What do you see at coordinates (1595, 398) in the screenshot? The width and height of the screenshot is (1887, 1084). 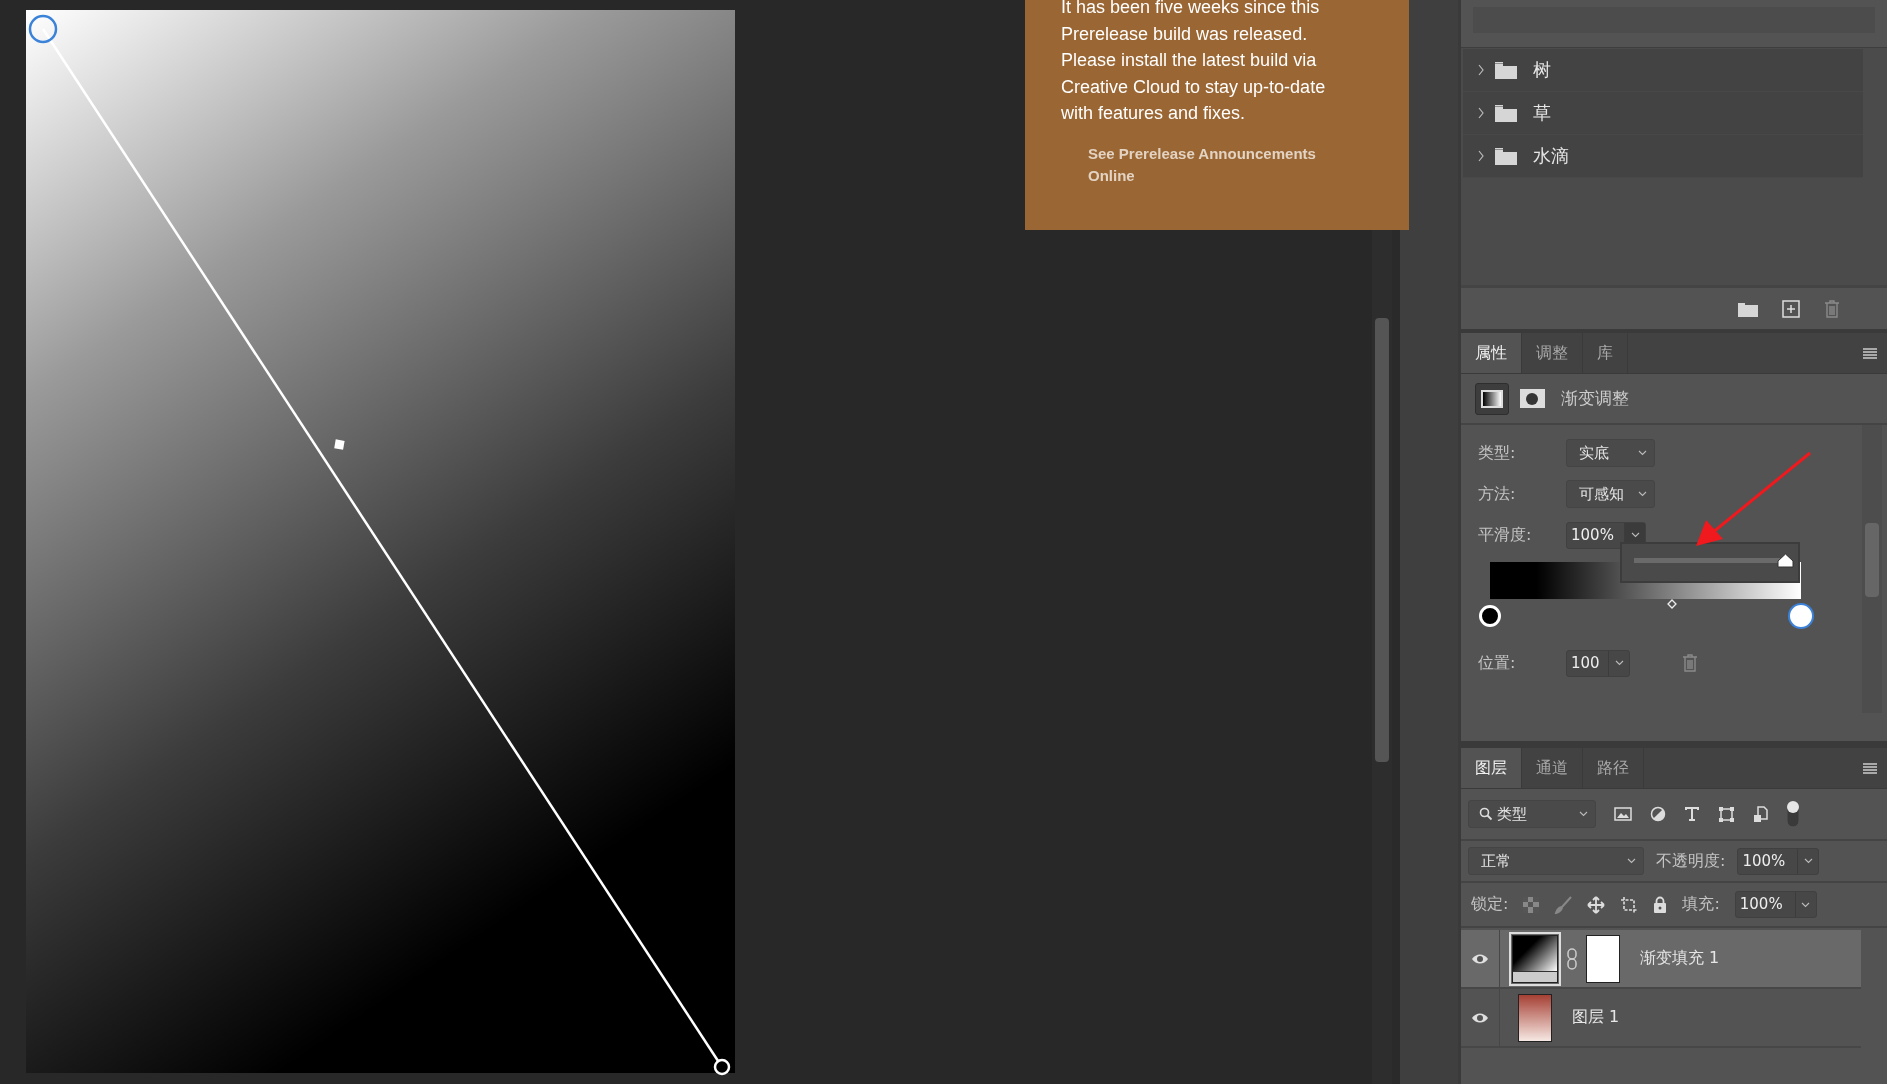 I see `panel-title: 渐变调整` at bounding box center [1595, 398].